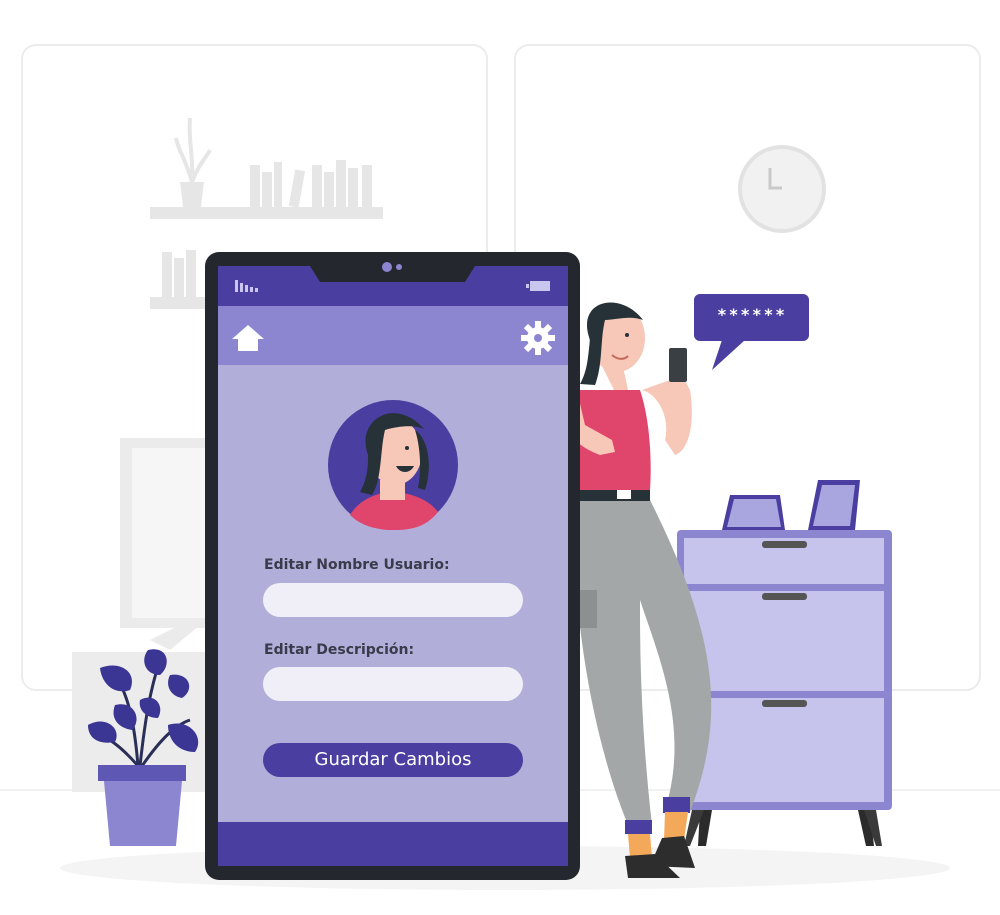 This screenshot has width=1000, height=915. I want to click on gear-icon, so click(538, 338).